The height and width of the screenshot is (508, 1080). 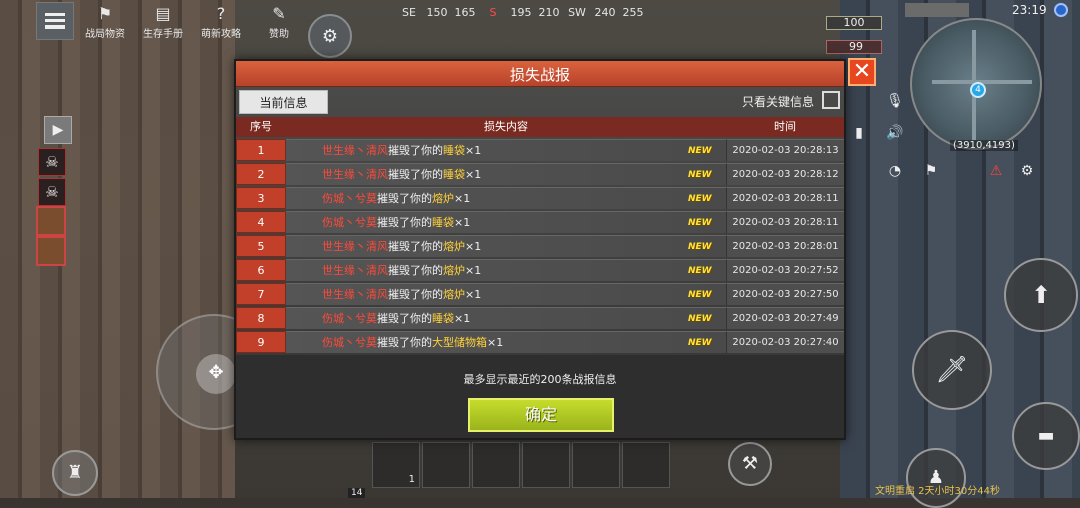 I want to click on flag-icon: ⚑, so click(x=931, y=171).